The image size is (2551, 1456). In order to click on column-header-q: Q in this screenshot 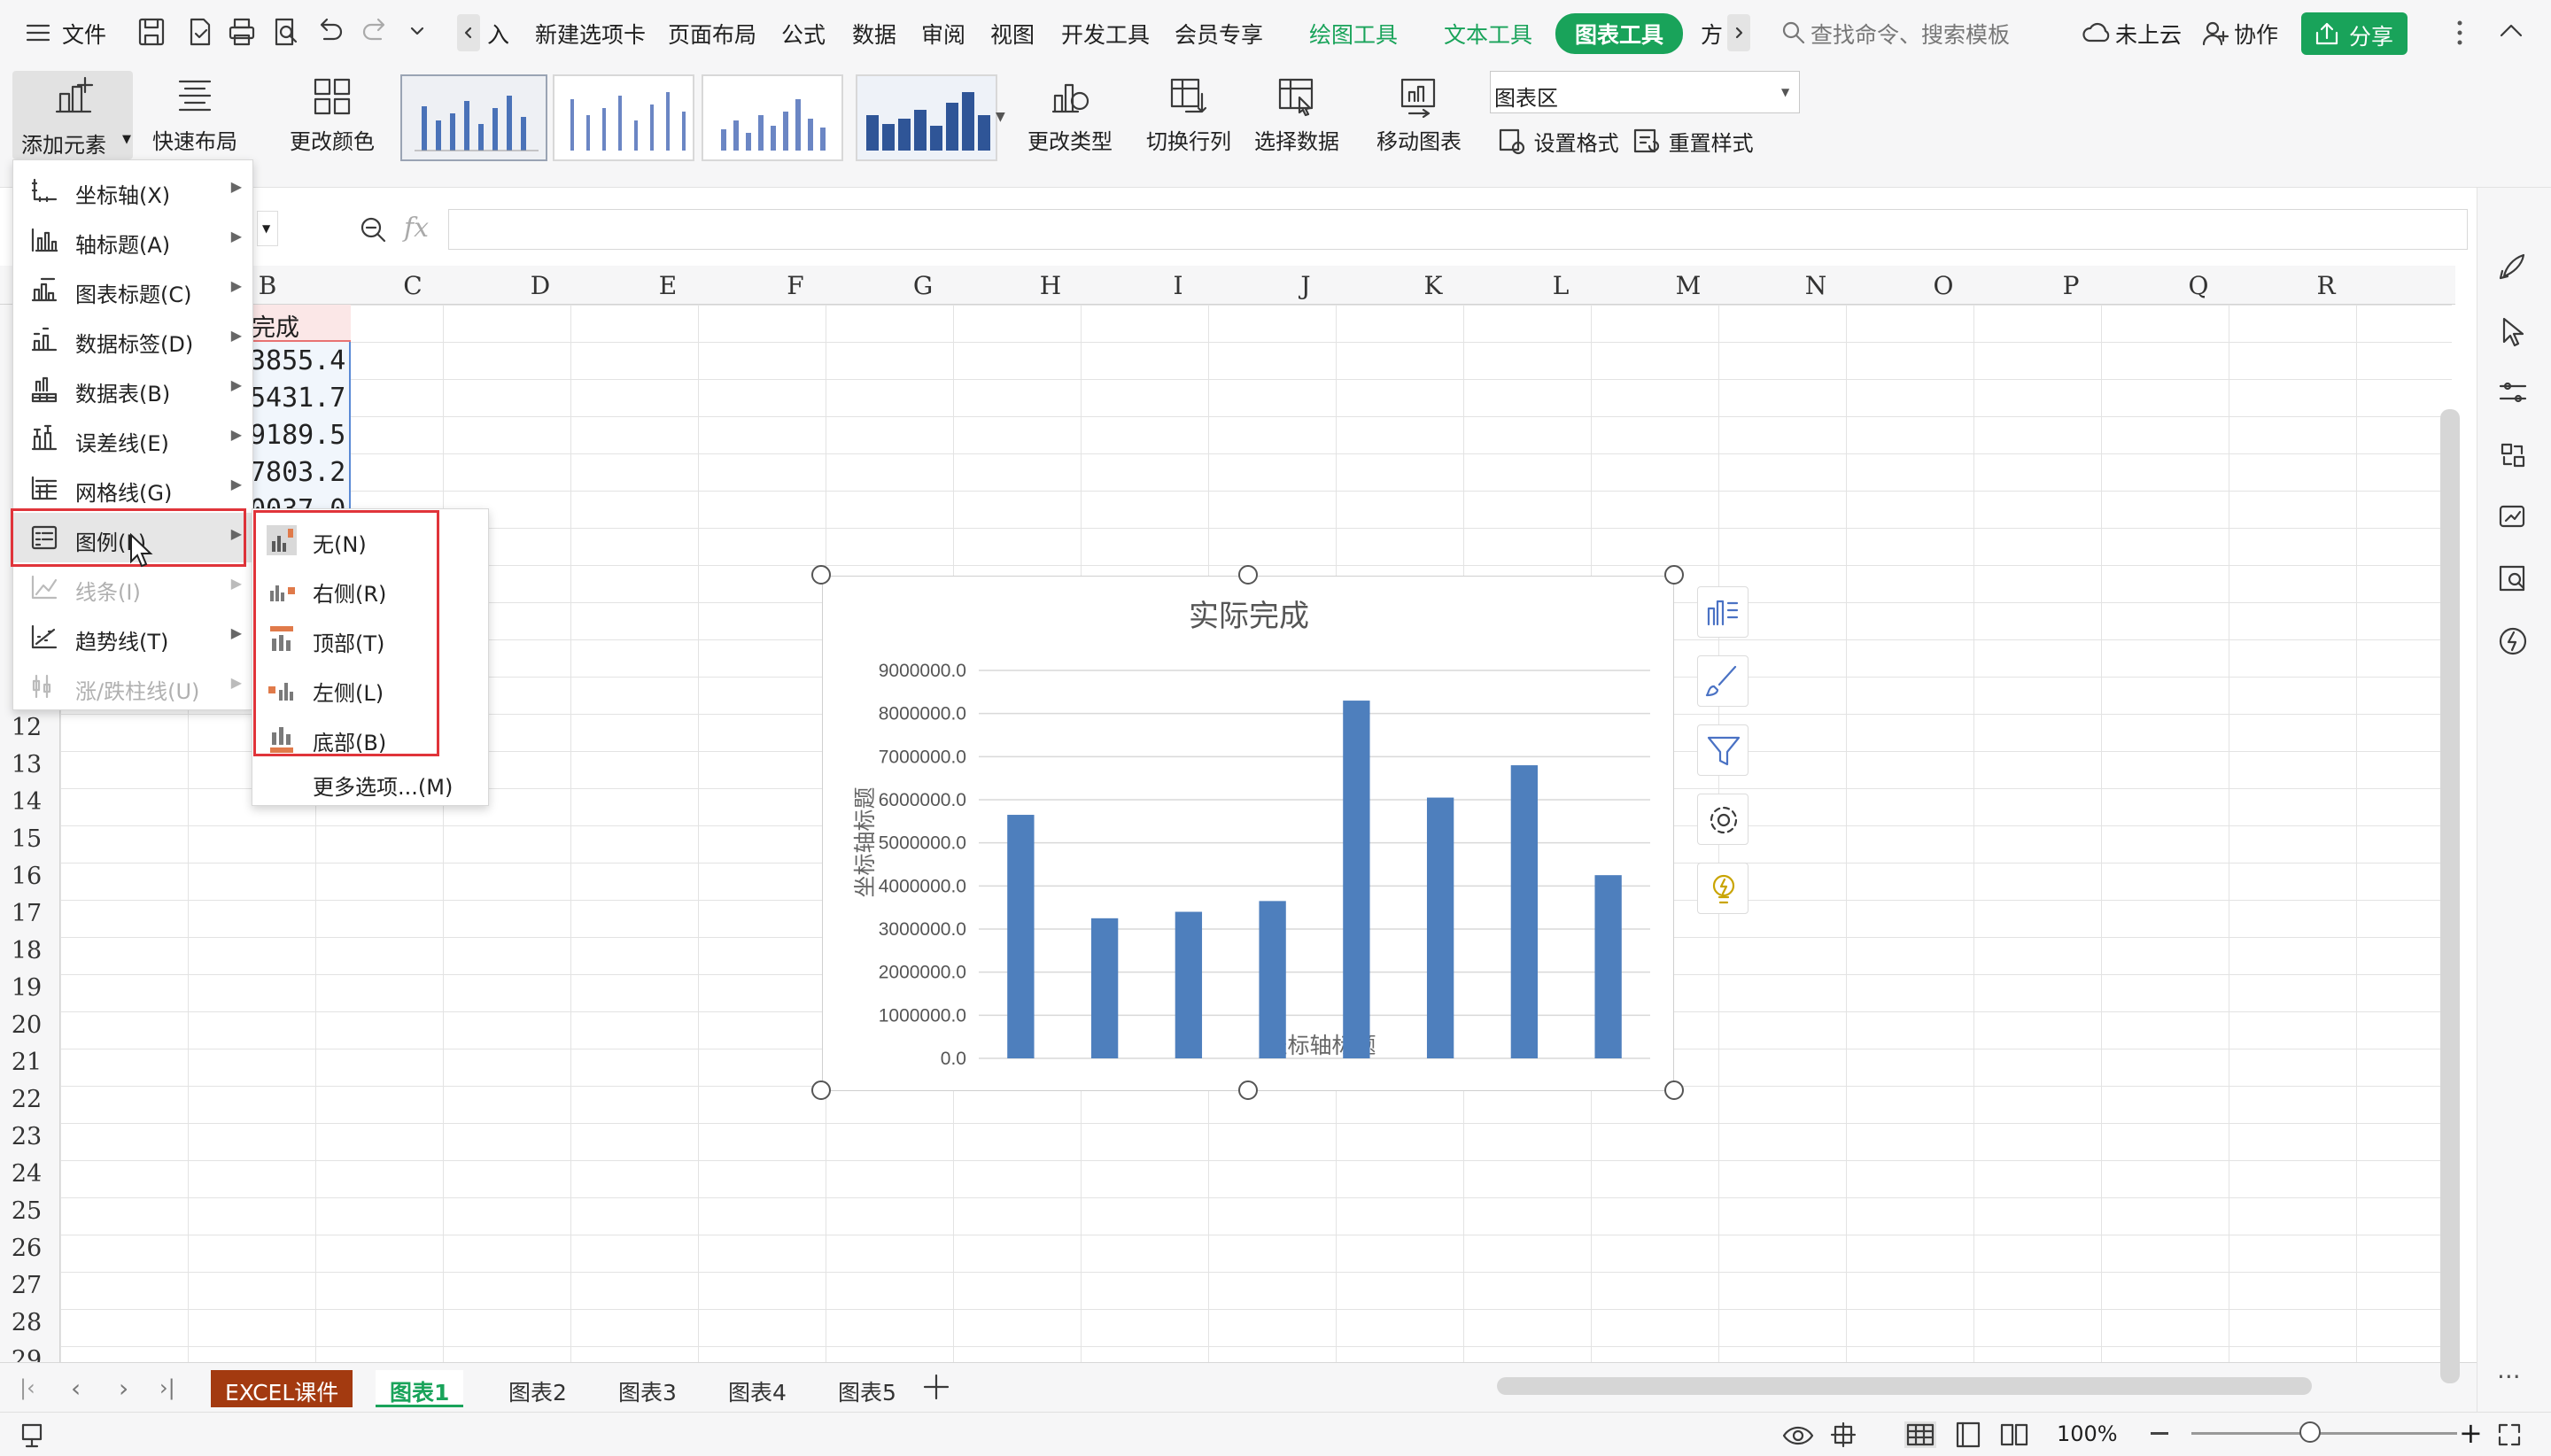, I will do `click(2198, 285)`.